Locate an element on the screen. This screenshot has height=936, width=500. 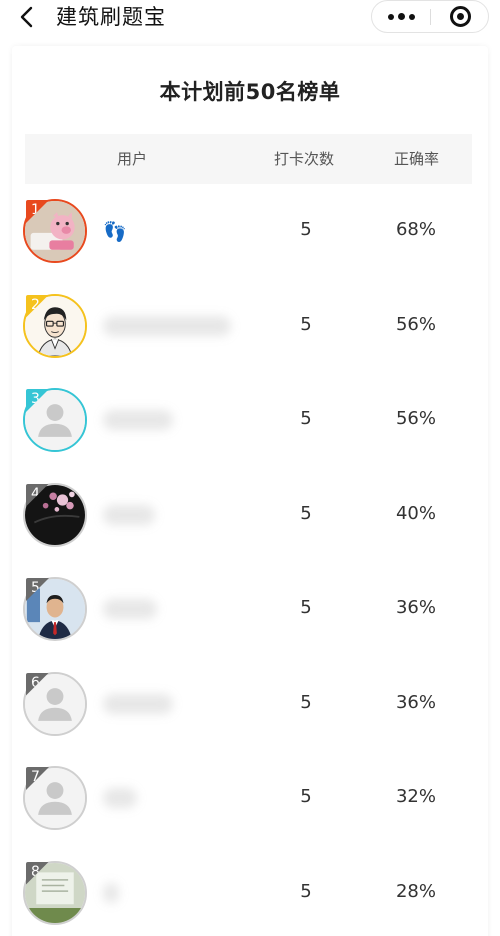
avatar: 4 is located at coordinates (55, 514).